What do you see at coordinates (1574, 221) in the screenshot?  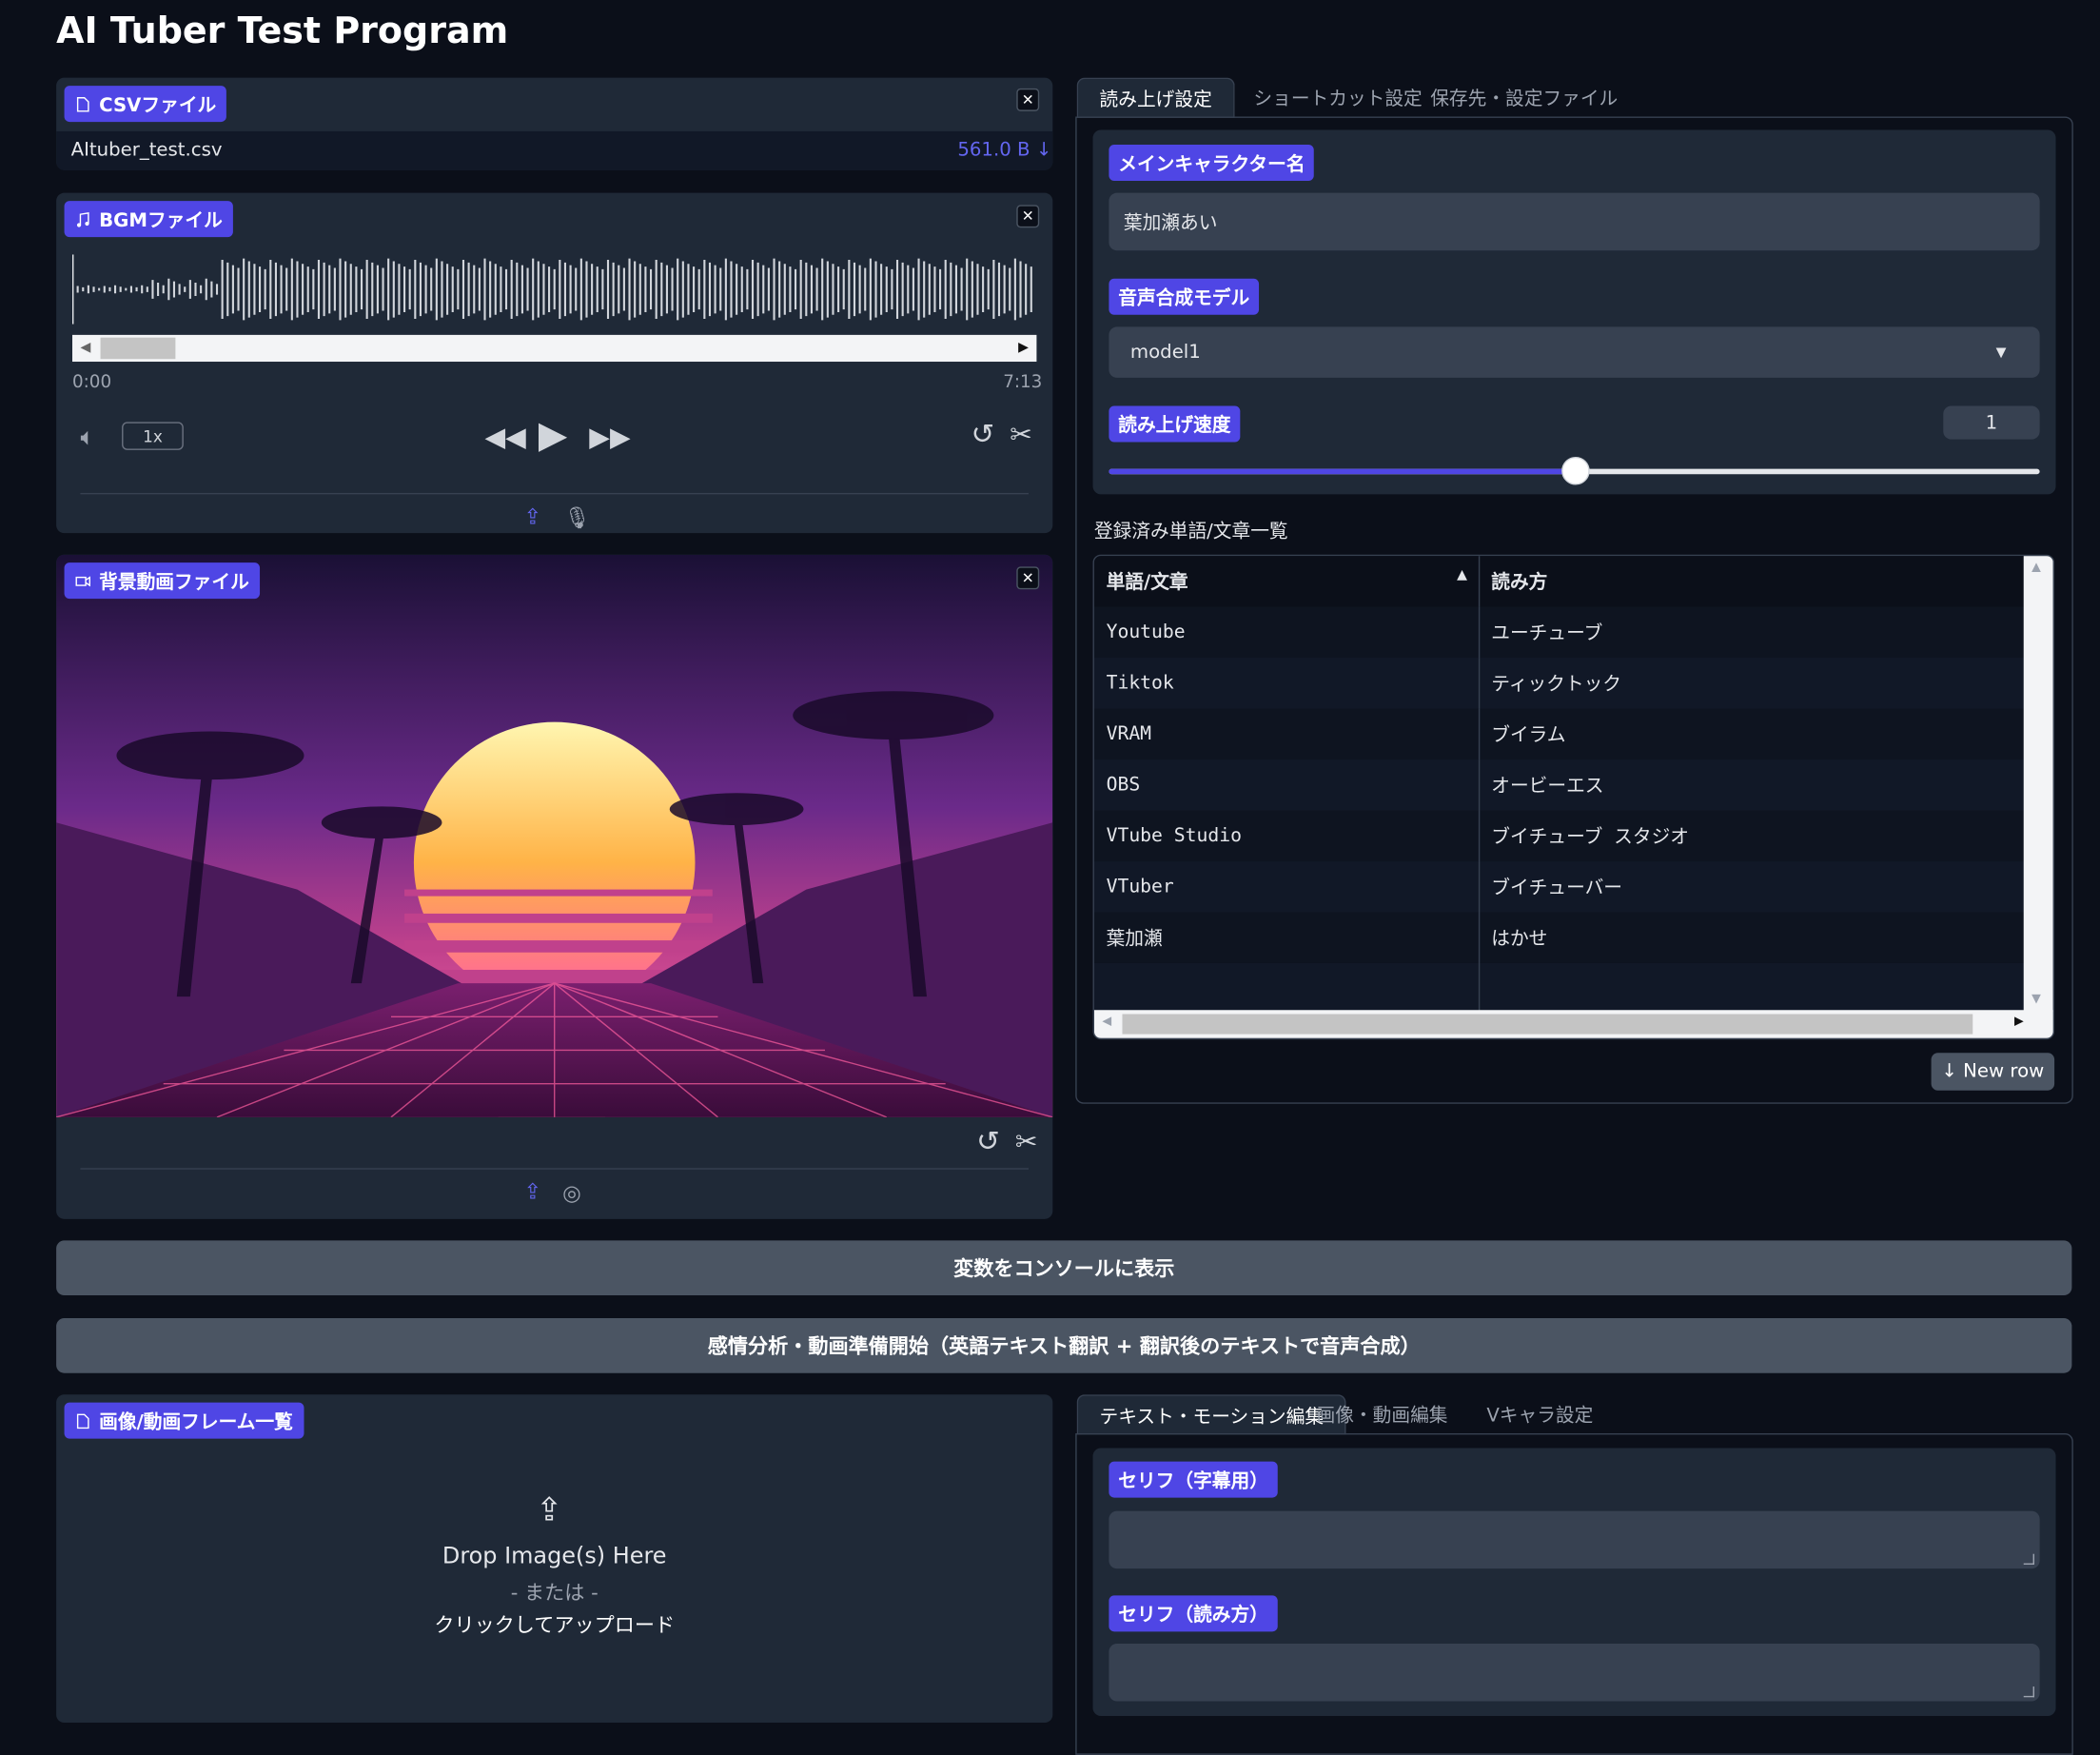 I see `main-character-input: 葉加瀬あい` at bounding box center [1574, 221].